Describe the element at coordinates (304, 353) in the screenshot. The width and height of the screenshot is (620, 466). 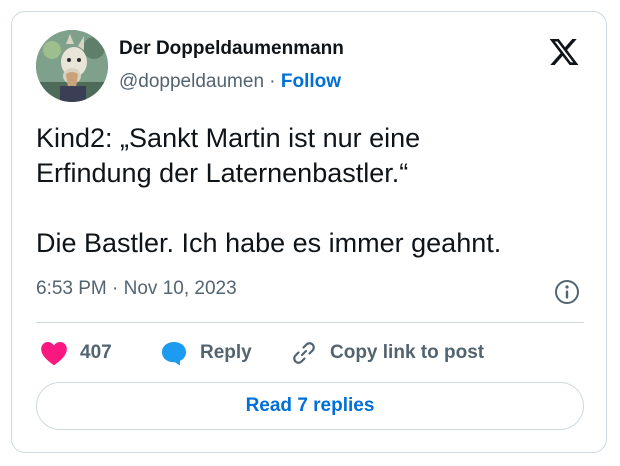
I see `link-icon` at that location.